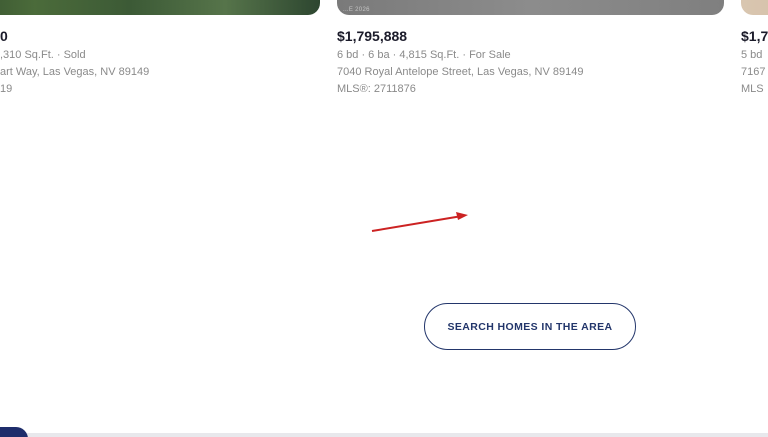 This screenshot has width=768, height=437. I want to click on listing-mls: MLS, so click(752, 89).